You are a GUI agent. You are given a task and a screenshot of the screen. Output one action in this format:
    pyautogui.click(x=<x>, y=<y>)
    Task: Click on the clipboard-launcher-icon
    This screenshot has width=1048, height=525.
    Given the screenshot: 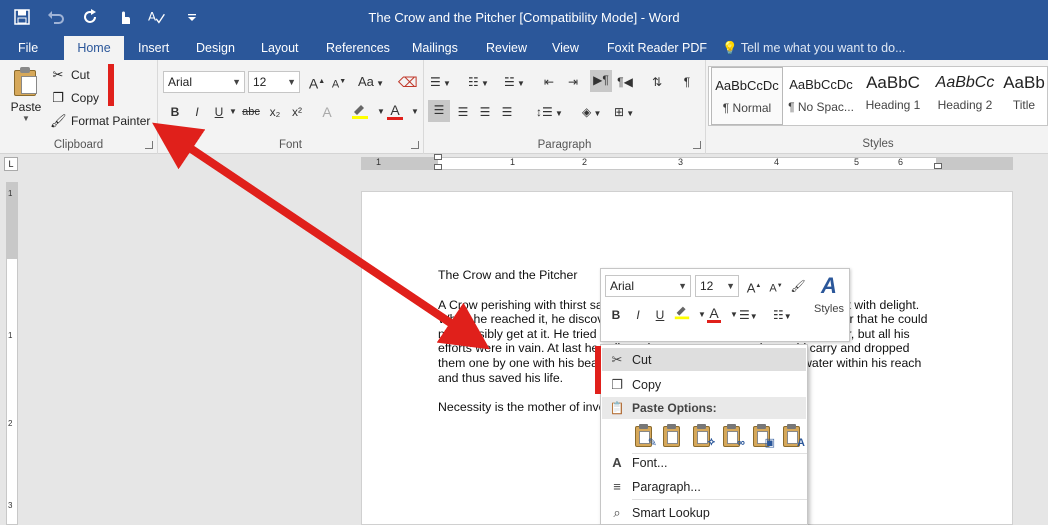 What is the action you would take?
    pyautogui.click(x=149, y=145)
    